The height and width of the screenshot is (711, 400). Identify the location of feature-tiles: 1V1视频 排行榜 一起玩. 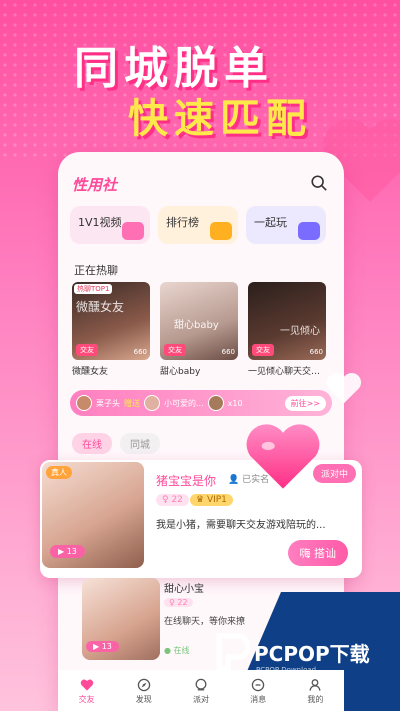
(198, 225).